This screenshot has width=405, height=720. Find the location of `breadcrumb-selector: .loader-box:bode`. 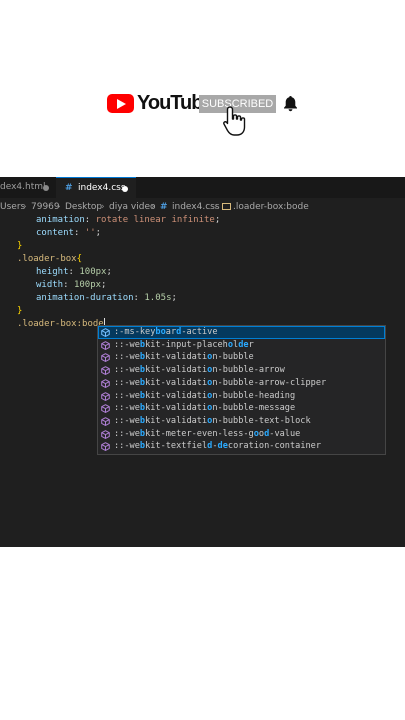

breadcrumb-selector: .loader-box:bode is located at coordinates (271, 207).